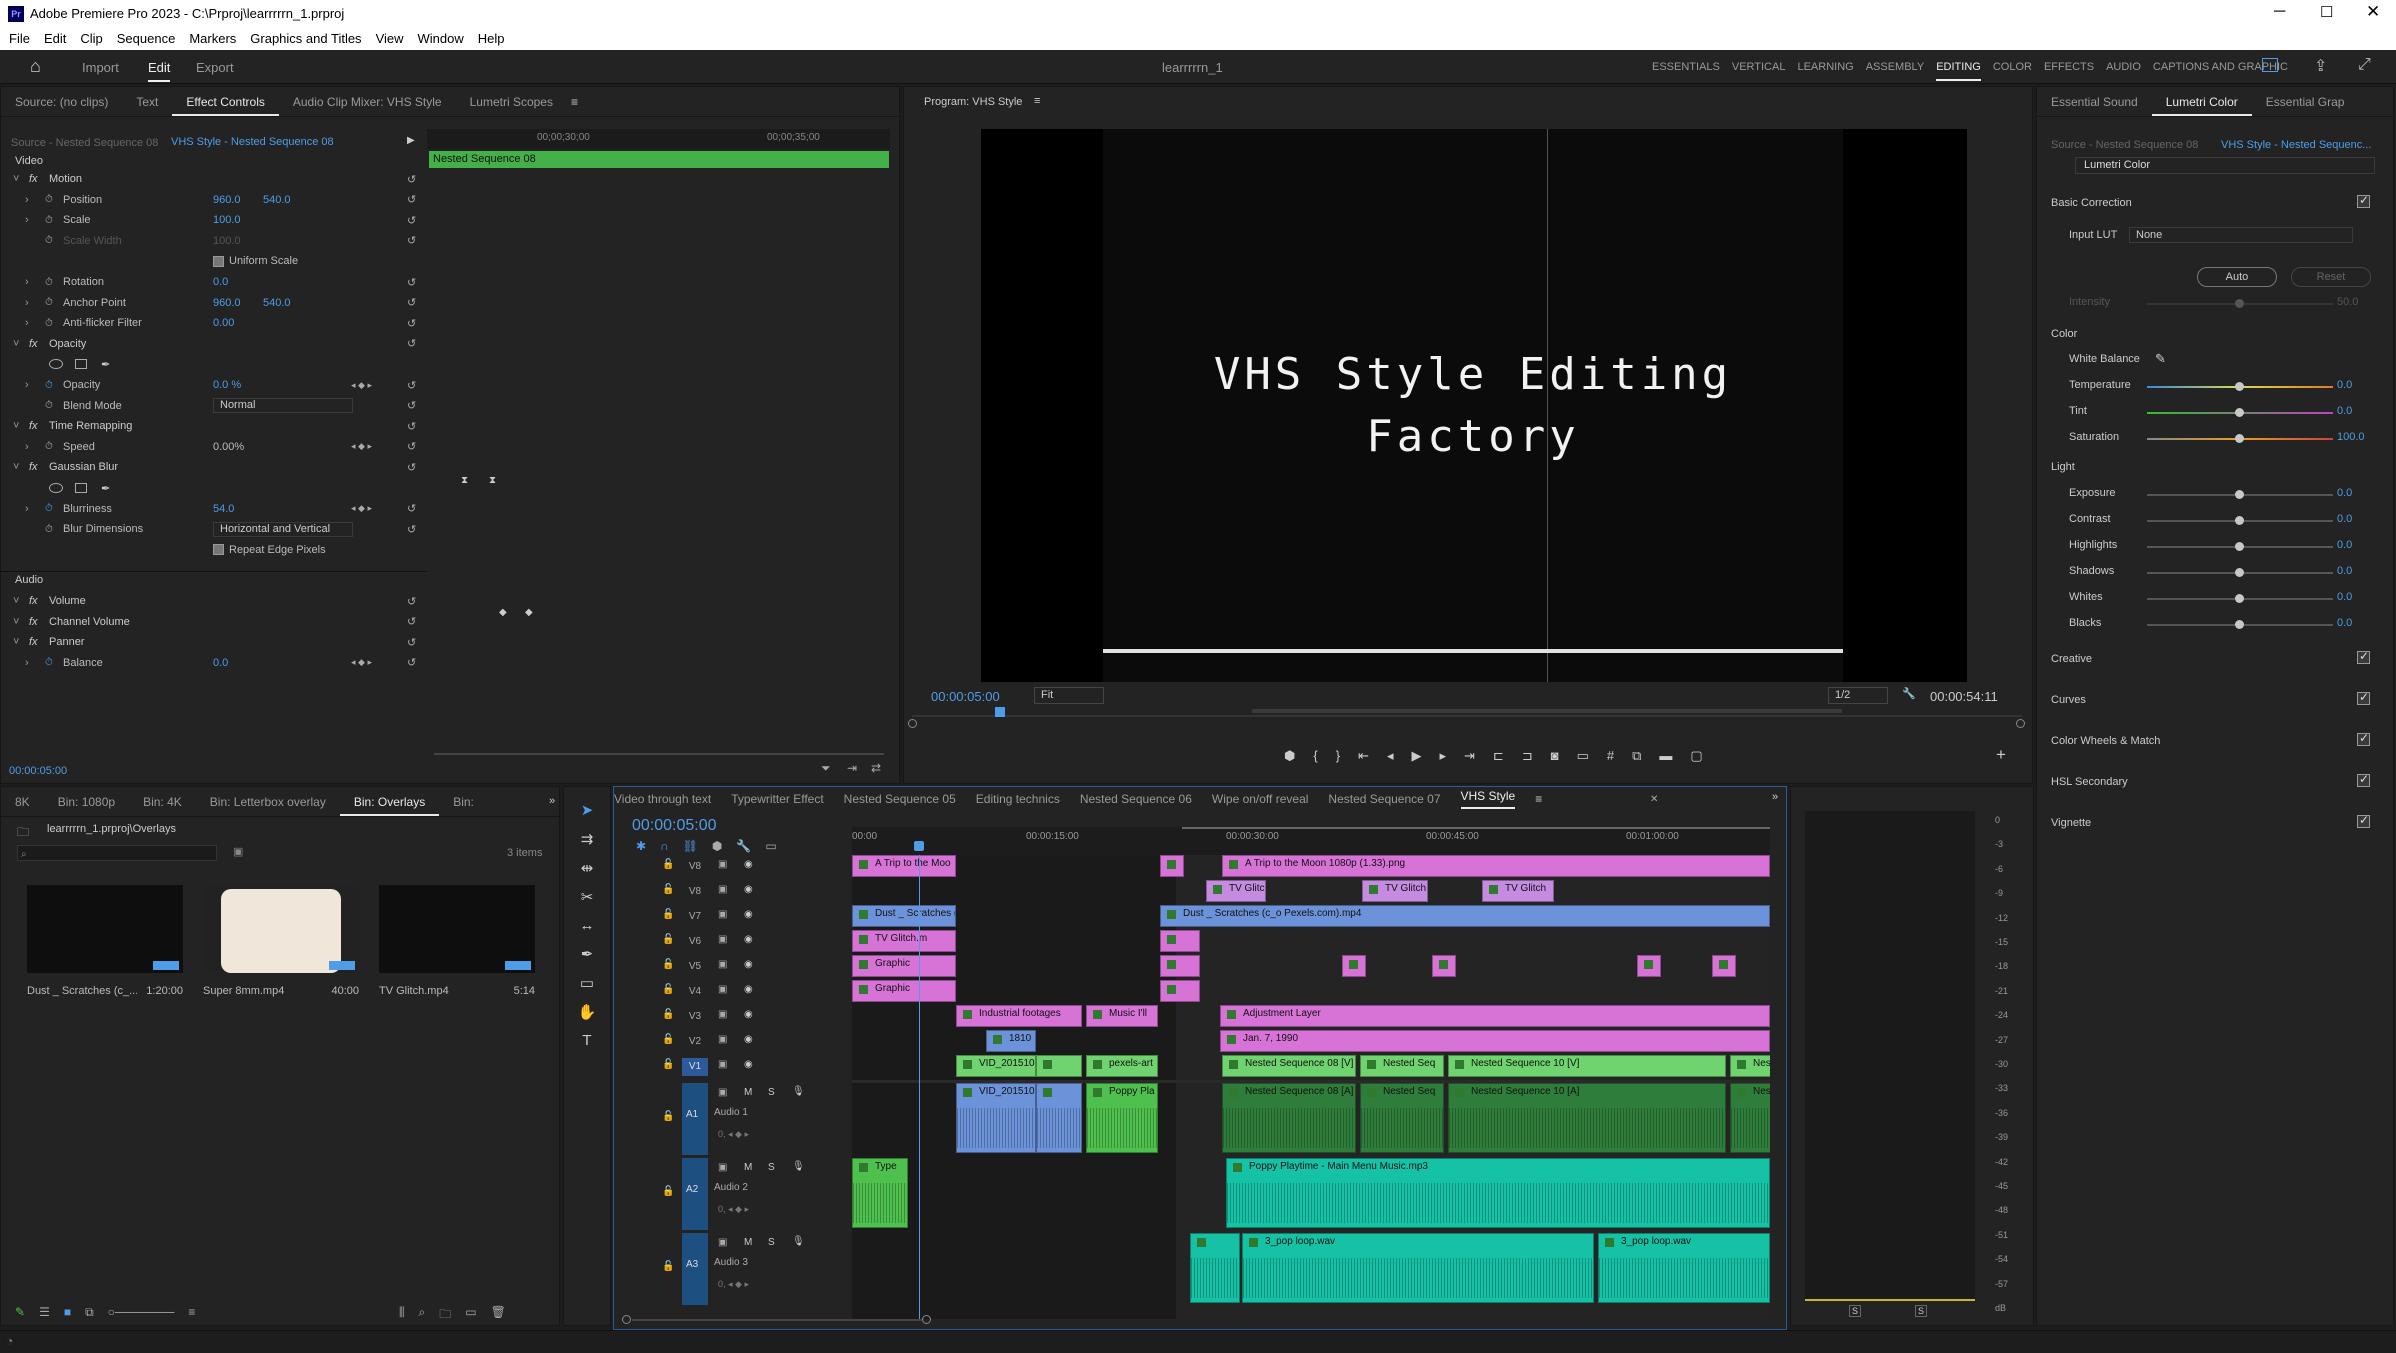  What do you see at coordinates (498, 1315) in the screenshot?
I see `trash-icon: 🗑` at bounding box center [498, 1315].